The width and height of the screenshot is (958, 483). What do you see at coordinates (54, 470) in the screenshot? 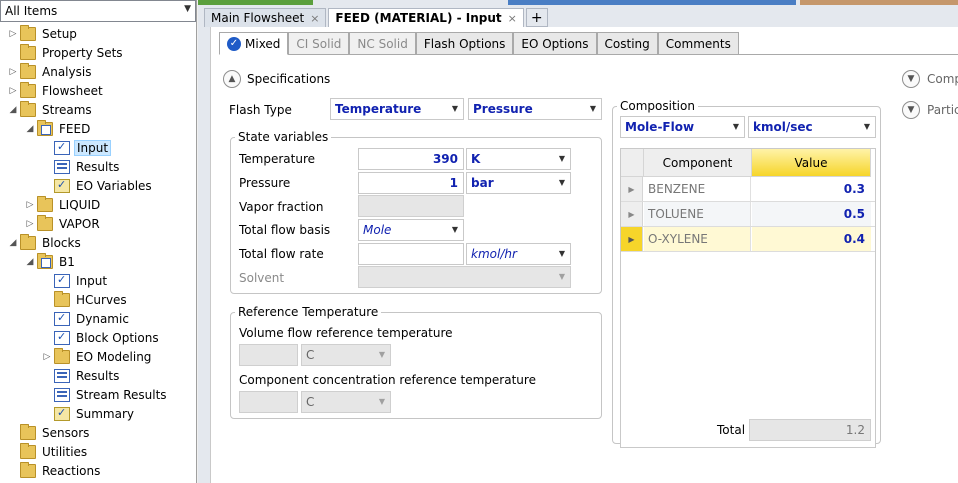
I see `tree-item: Reactions` at bounding box center [54, 470].